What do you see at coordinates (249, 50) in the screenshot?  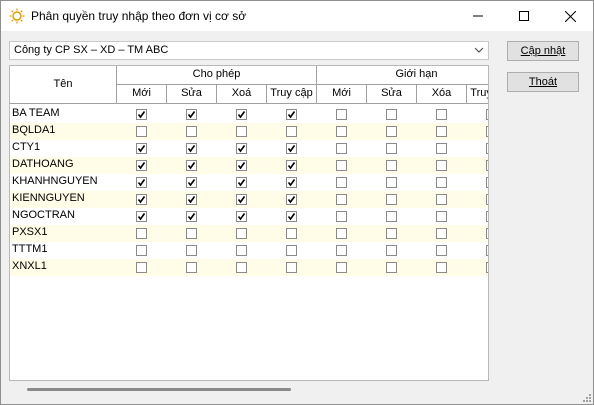 I see `company-select: Công ty CP SX – XD – TM ABC` at bounding box center [249, 50].